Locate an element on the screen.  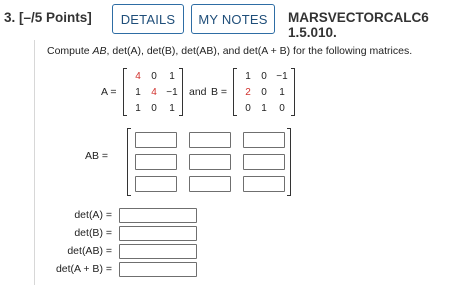
my-notes-button: MY NOTES is located at coordinates (233, 19).